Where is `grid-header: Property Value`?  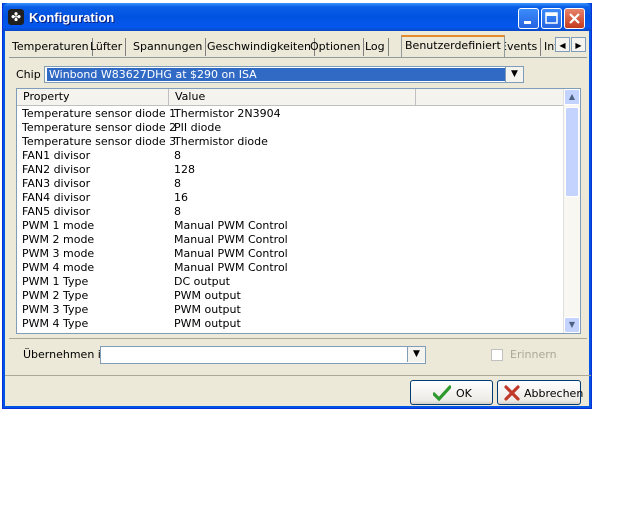
grid-header: Property Value is located at coordinates (290, 97).